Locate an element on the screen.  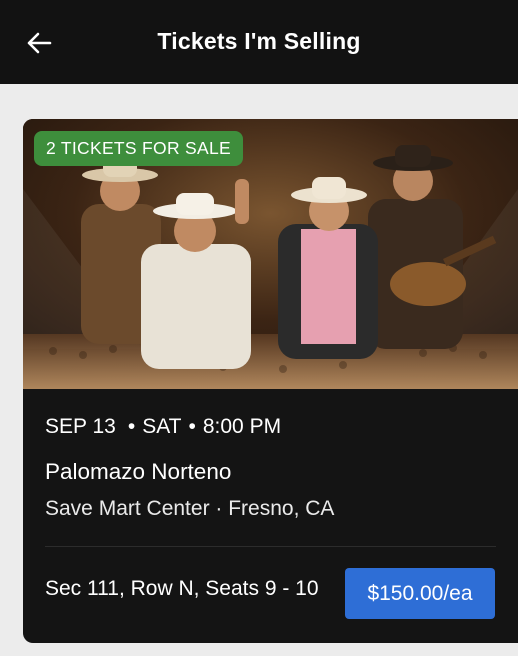
event-day: SAT is located at coordinates (162, 426).